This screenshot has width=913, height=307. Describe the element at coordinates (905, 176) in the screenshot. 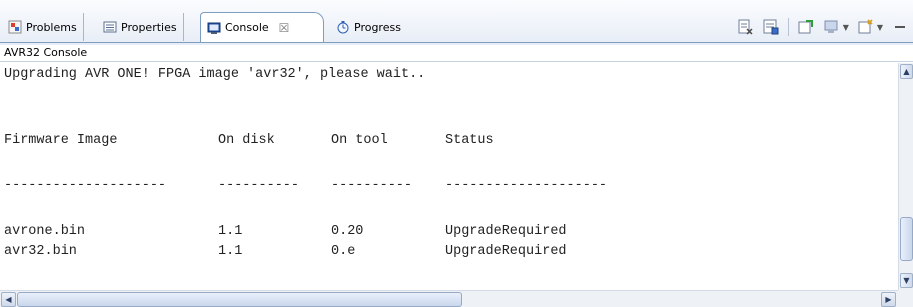

I see `vertical-scrollbar: ▲ ▼` at that location.